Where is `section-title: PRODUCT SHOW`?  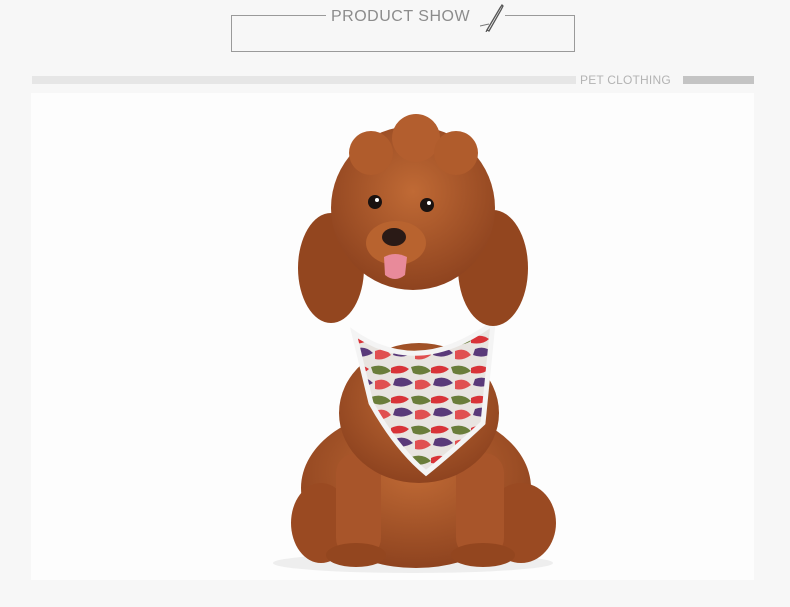 section-title: PRODUCT SHOW is located at coordinates (401, 16).